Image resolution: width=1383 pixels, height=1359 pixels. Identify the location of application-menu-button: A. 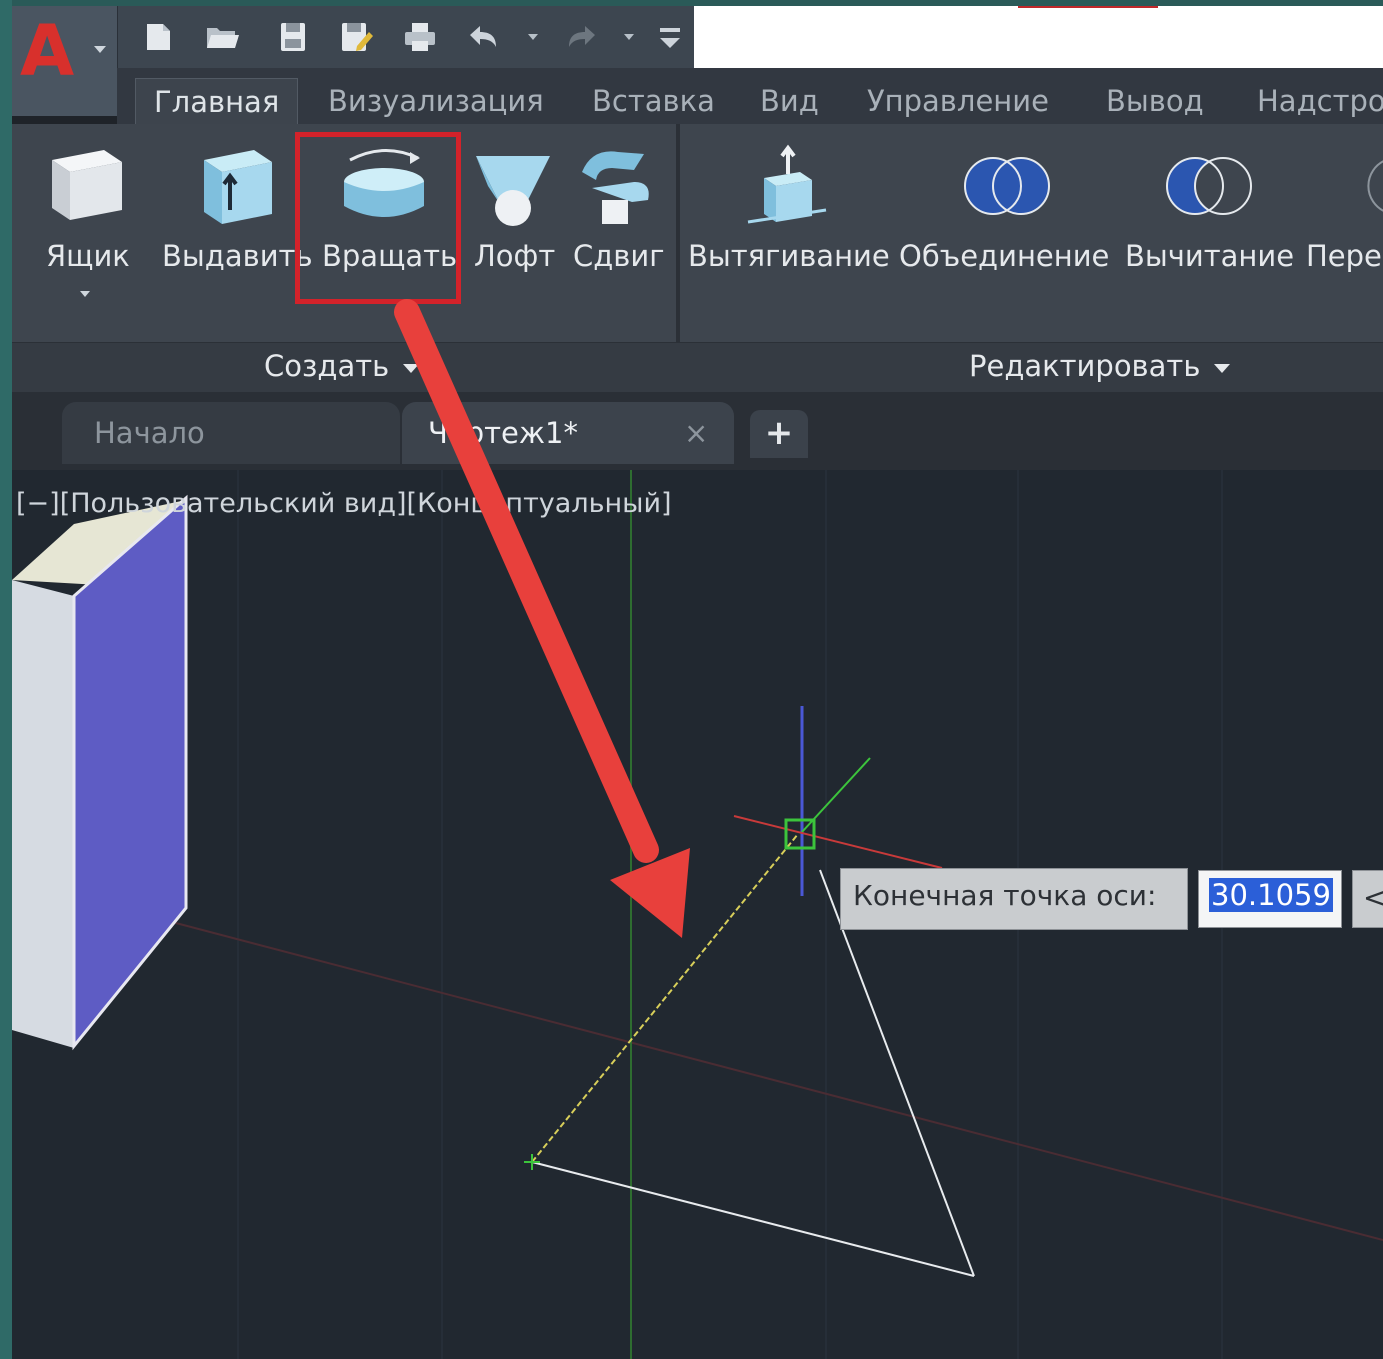
(65, 61).